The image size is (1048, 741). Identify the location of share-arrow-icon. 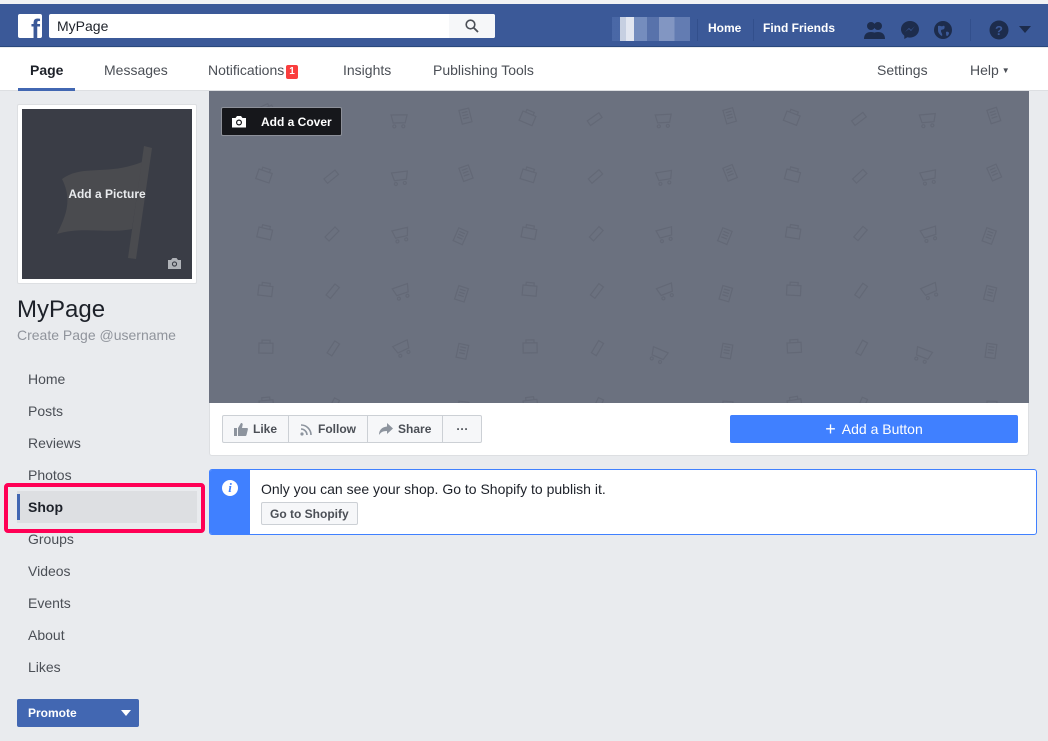
(386, 429).